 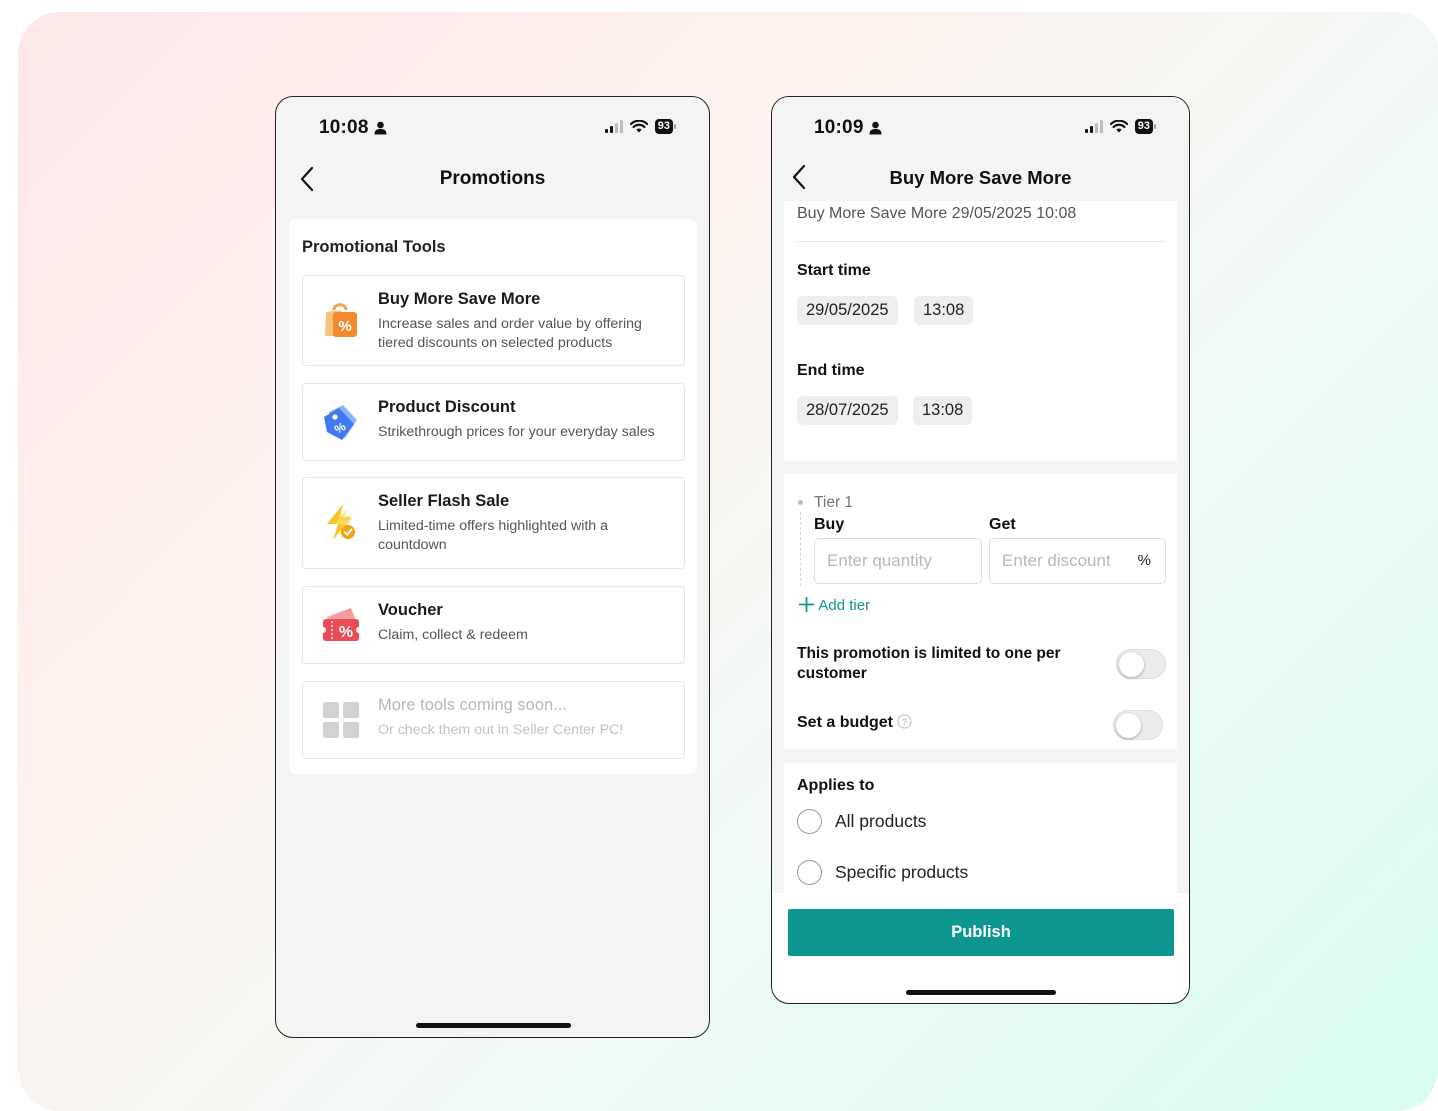 I want to click on all-products-label: All products, so click(x=880, y=821).